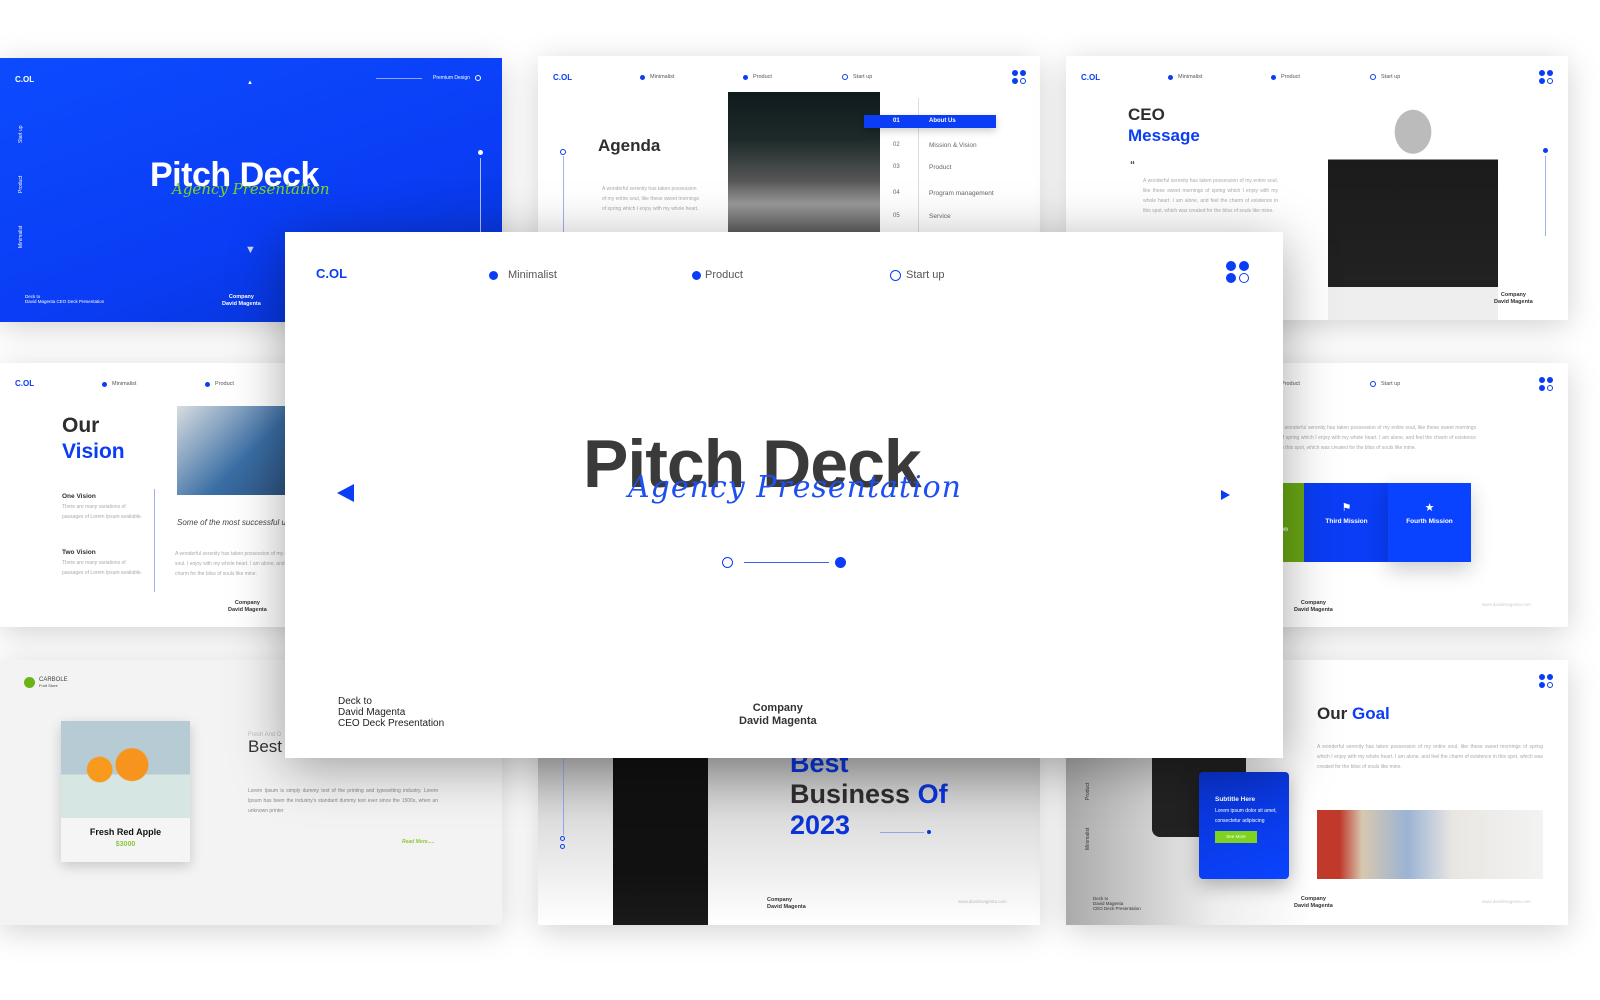 The height and width of the screenshot is (1000, 1600). I want to click on mission-card-fourth: ★ Fourth Mission, so click(1429, 522).